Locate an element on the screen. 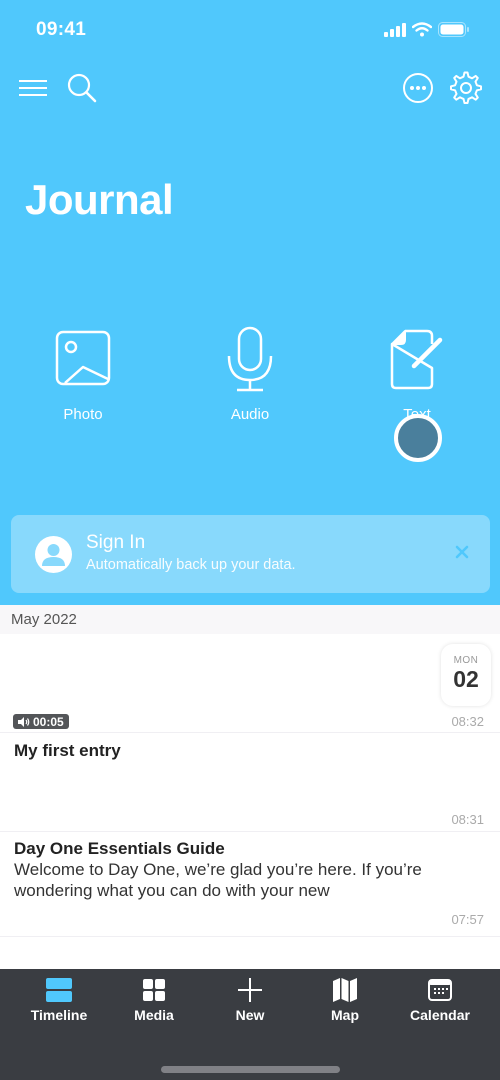 The height and width of the screenshot is (1080, 500). quick-action-label: Photo is located at coordinates (83, 414).